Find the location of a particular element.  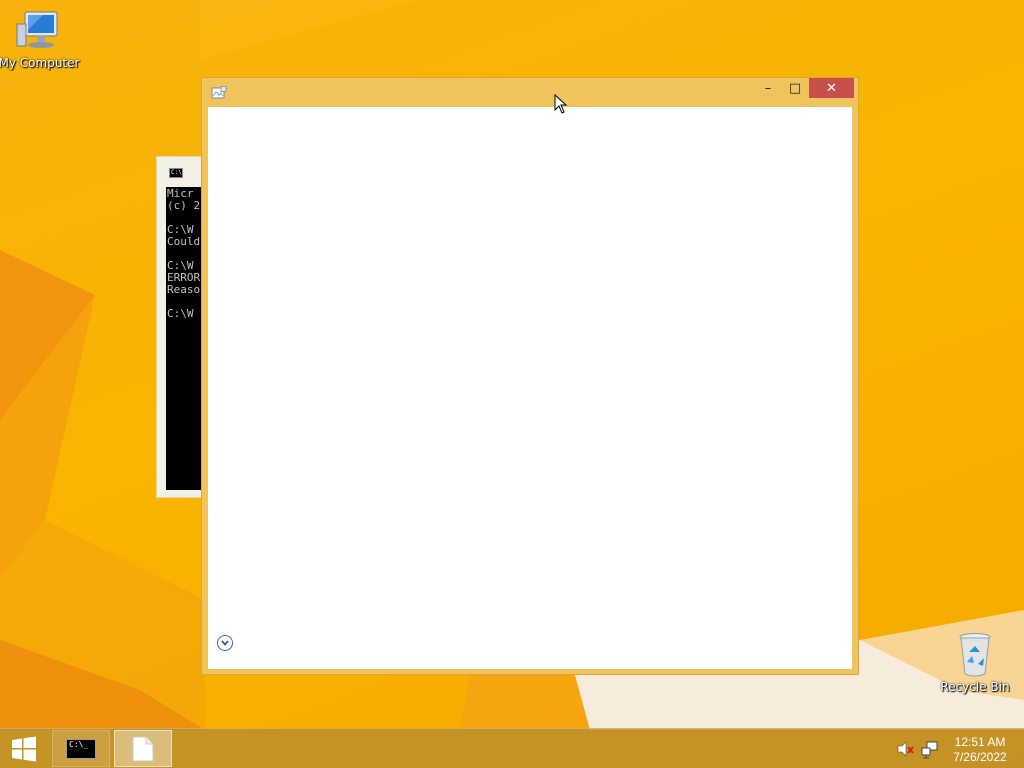

close-button: ✕ is located at coordinates (831, 88).